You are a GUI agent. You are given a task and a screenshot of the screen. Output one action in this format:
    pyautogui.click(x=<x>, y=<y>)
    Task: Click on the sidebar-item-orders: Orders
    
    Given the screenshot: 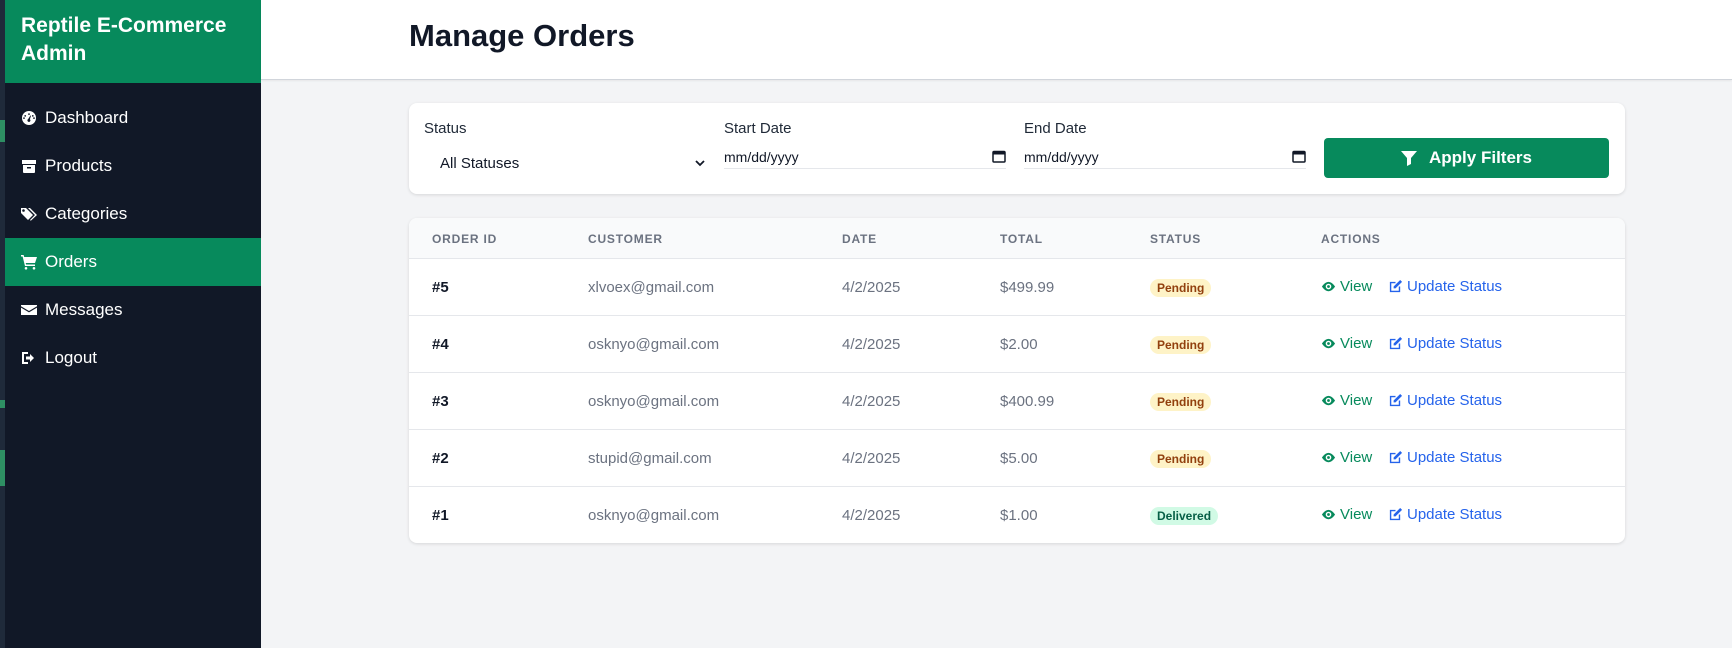 What is the action you would take?
    pyautogui.click(x=133, y=262)
    